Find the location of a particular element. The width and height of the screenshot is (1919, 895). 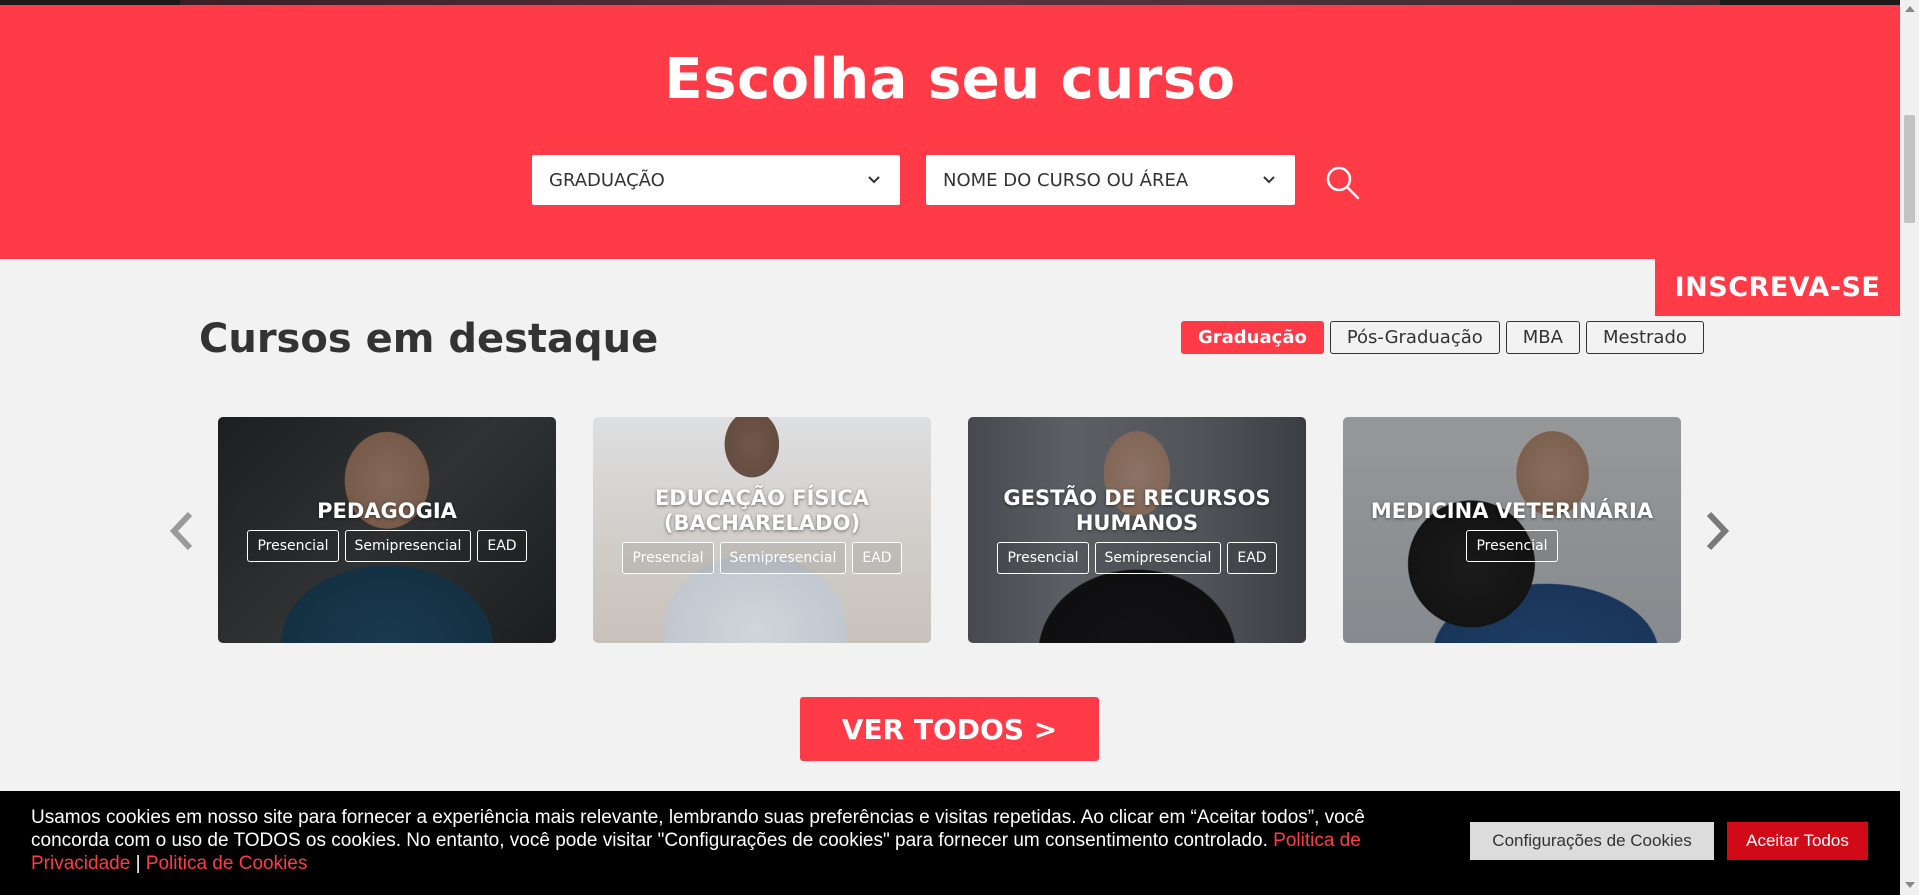

scrollbar is located at coordinates (1909, 447).